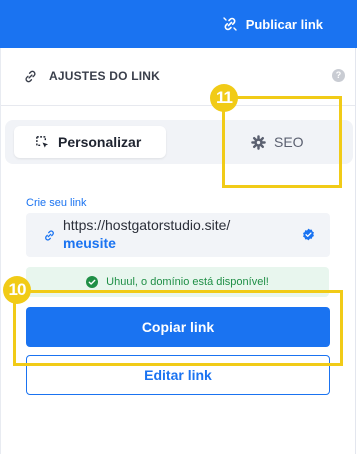  Describe the element at coordinates (187, 282) in the screenshot. I see `availability-text: Uhuul, o domínio está disponível!` at that location.